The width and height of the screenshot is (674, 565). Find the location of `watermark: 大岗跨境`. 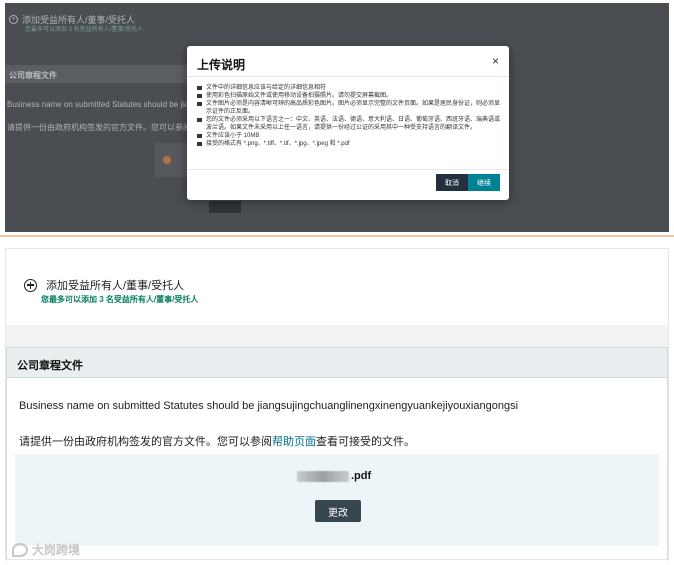

watermark: 大岗跨境 is located at coordinates (46, 549).